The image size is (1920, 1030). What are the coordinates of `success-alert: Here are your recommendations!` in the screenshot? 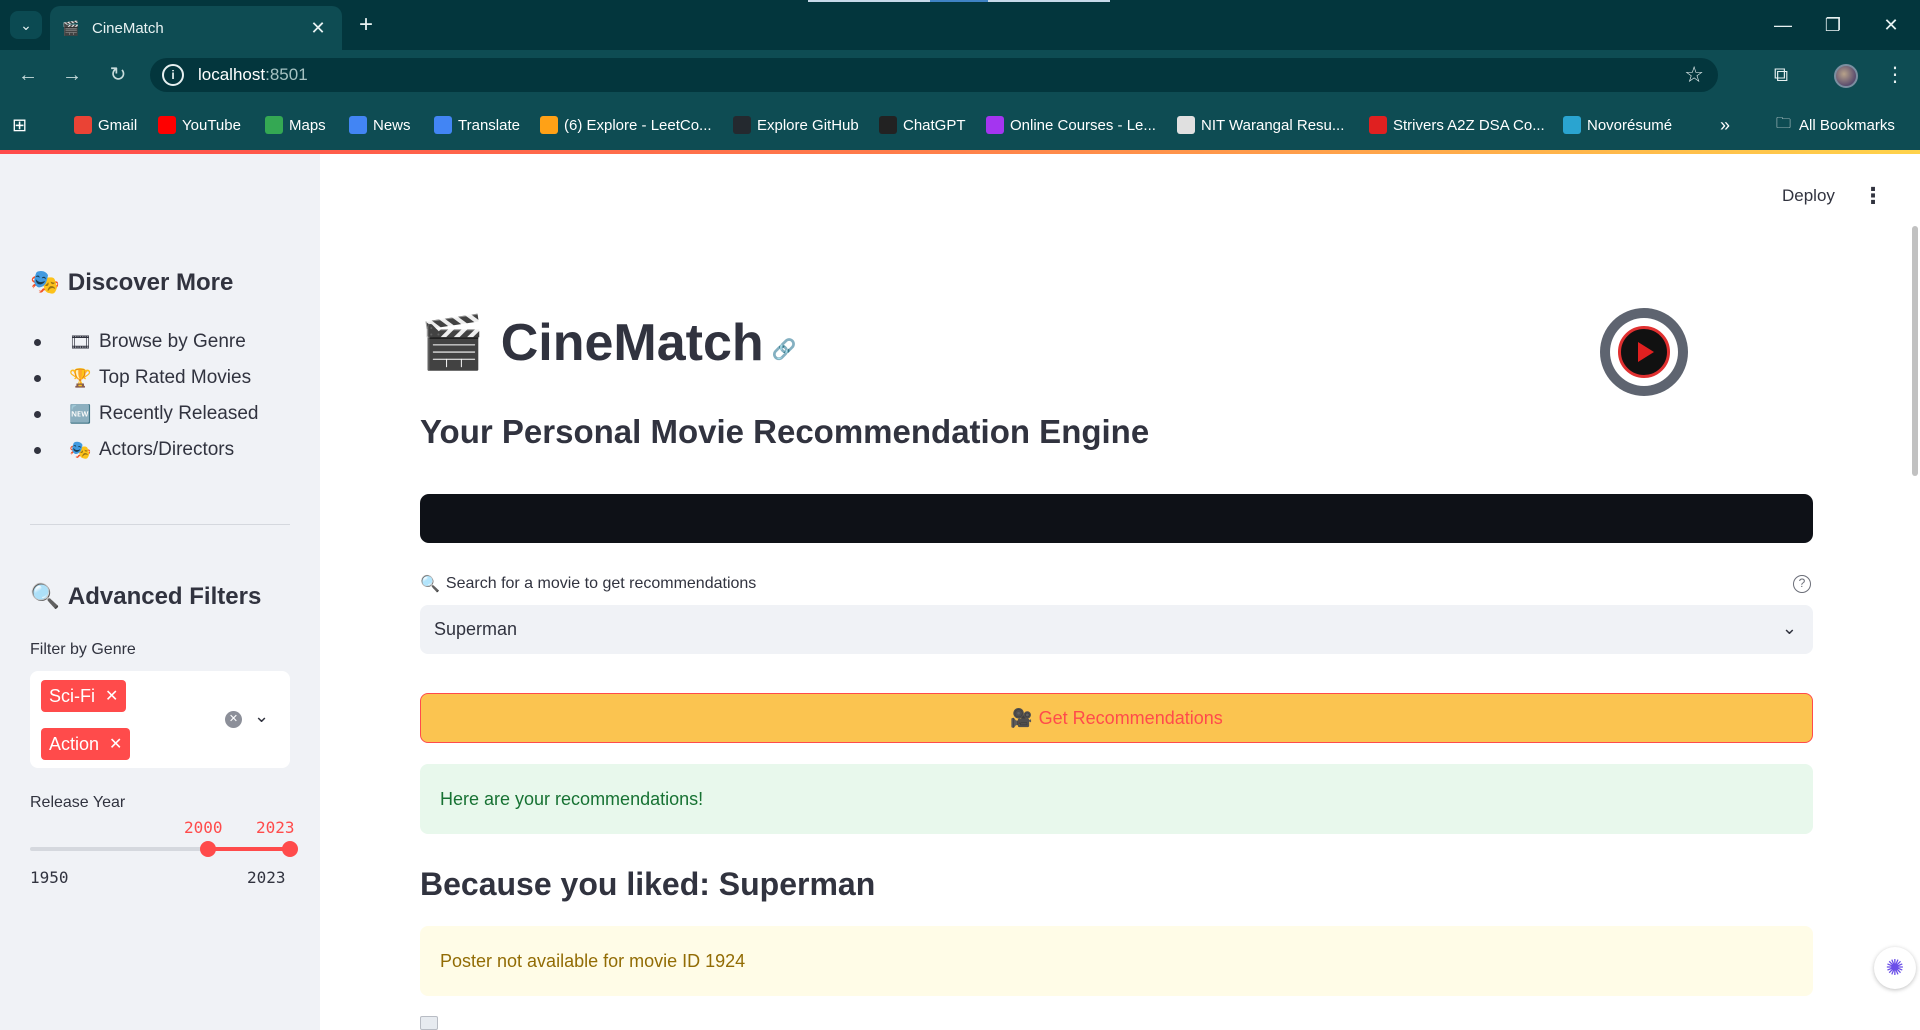 It's located at (1116, 799).